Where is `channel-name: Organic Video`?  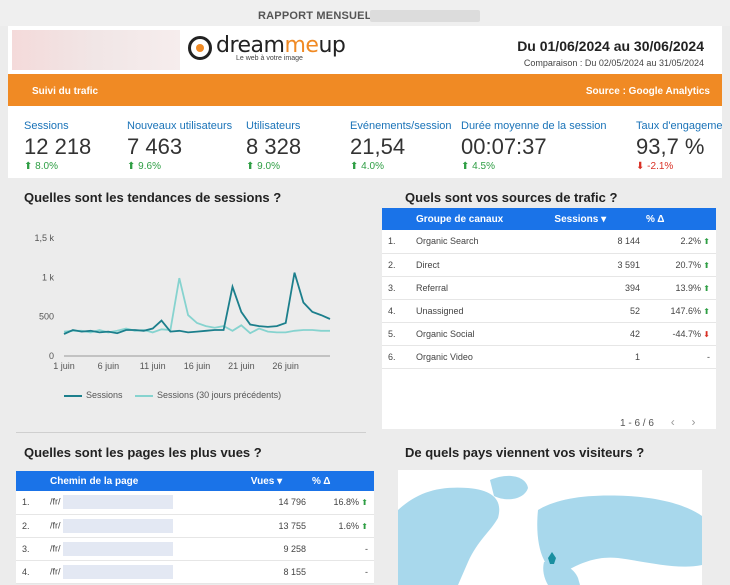 channel-name: Organic Video is located at coordinates (485, 357).